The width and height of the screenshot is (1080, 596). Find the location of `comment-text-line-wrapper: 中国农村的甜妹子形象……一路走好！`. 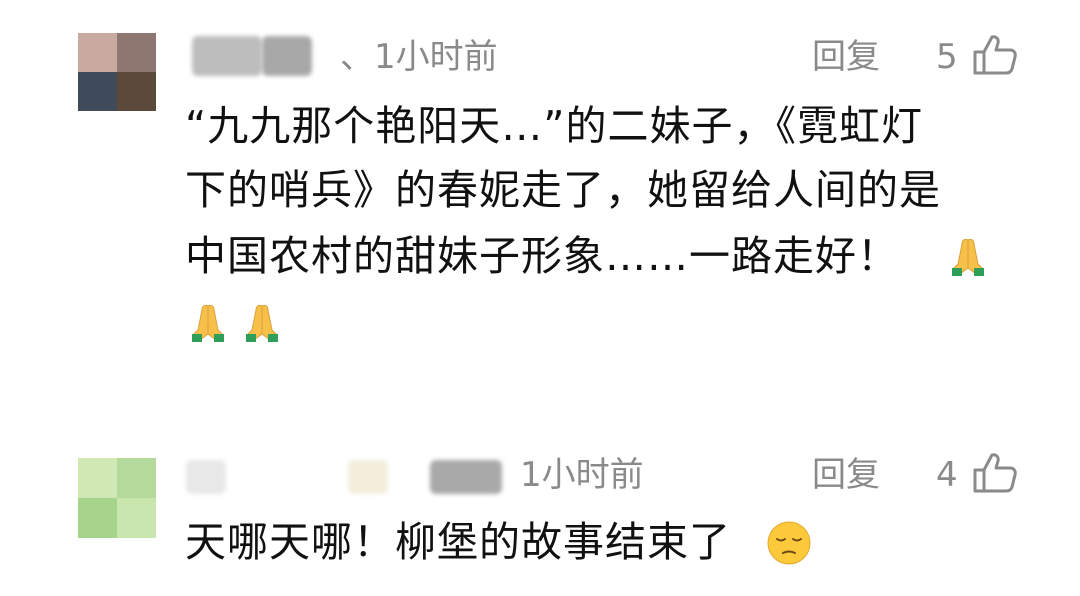

comment-text-line-wrapper: 中国农村的甜妹子形象……一路走好！ is located at coordinates (542, 256).